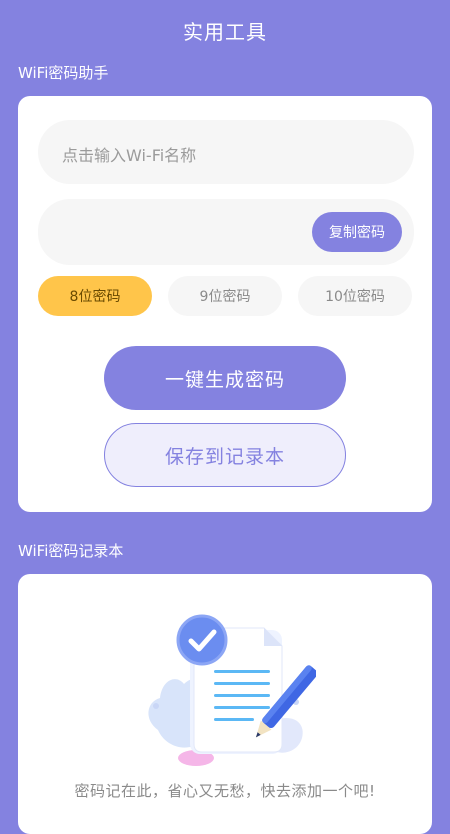 This screenshot has width=450, height=834. I want to click on copy-password-button: 复制密码, so click(357, 232).